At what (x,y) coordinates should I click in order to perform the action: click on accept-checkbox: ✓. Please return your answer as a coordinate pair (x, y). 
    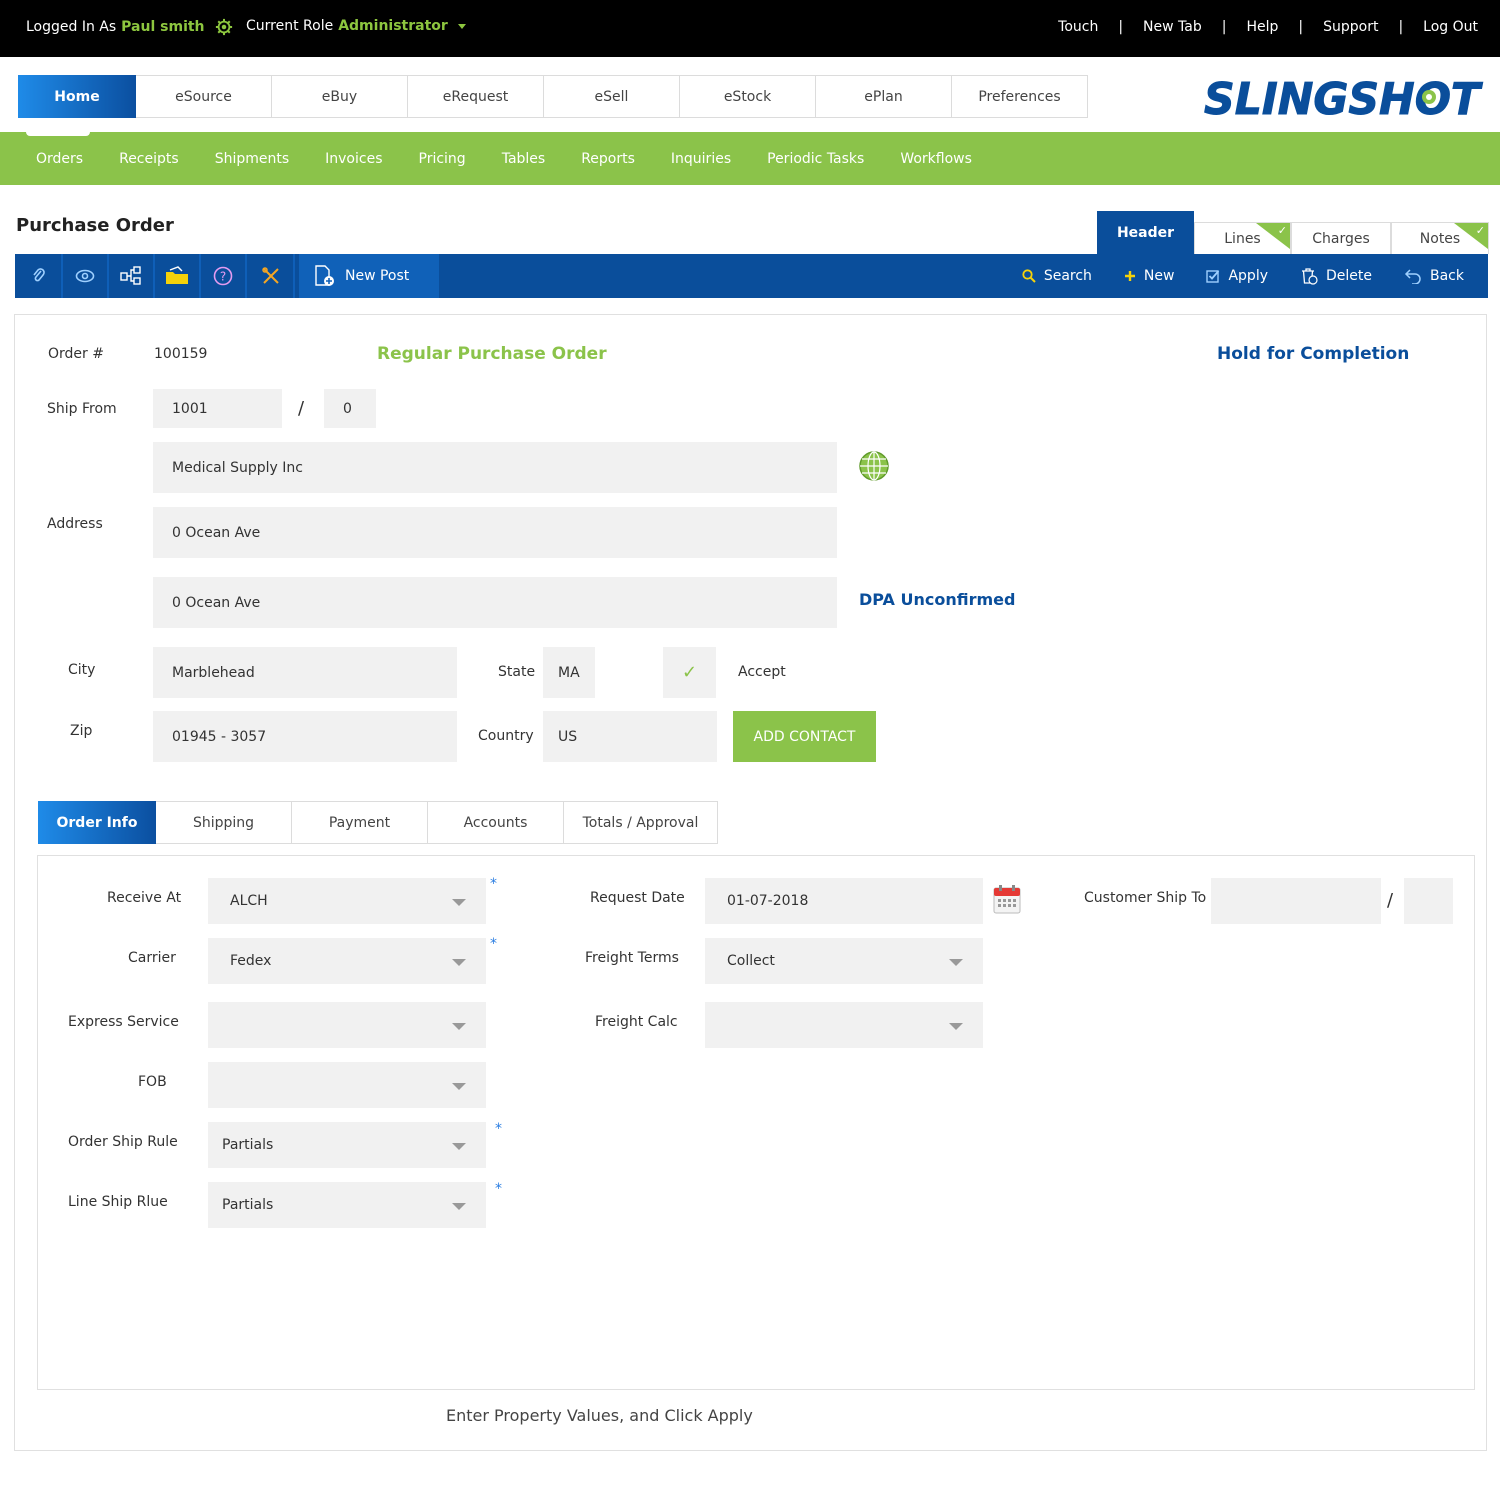
    Looking at the image, I should click on (689, 672).